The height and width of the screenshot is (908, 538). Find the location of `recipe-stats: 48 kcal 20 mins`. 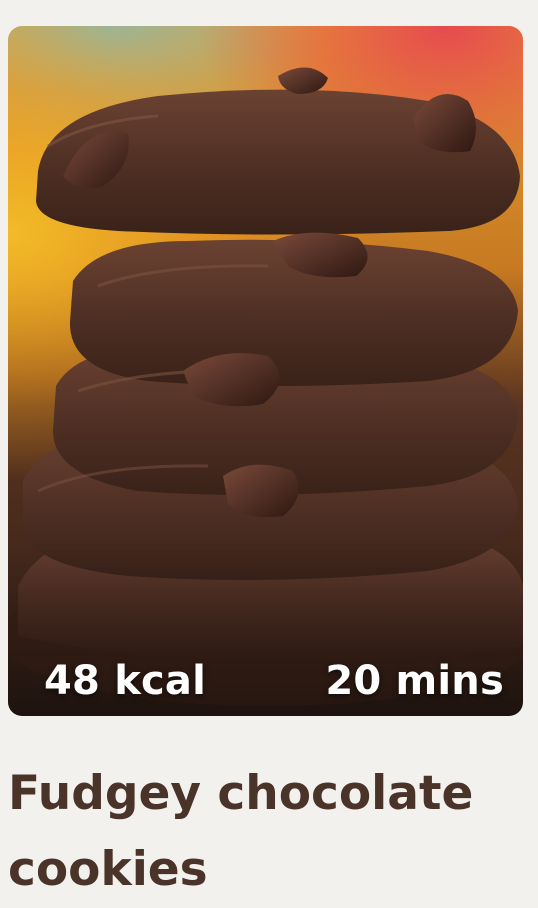

recipe-stats: 48 kcal 20 mins is located at coordinates (274, 681).